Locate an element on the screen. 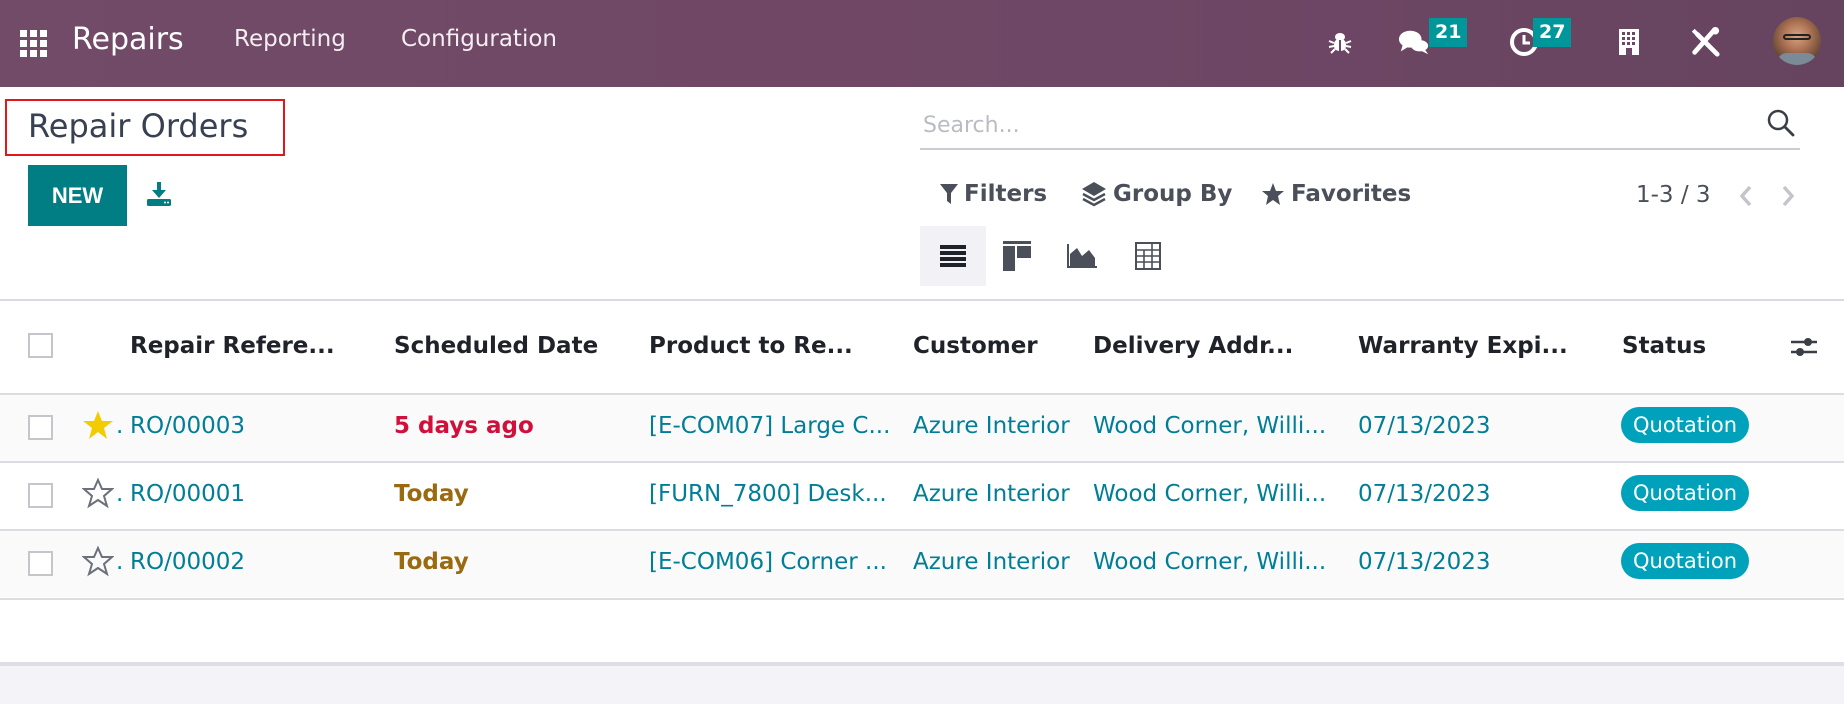 Image resolution: width=1844 pixels, height=704 pixels. view-kanban-button is located at coordinates (1017, 256).